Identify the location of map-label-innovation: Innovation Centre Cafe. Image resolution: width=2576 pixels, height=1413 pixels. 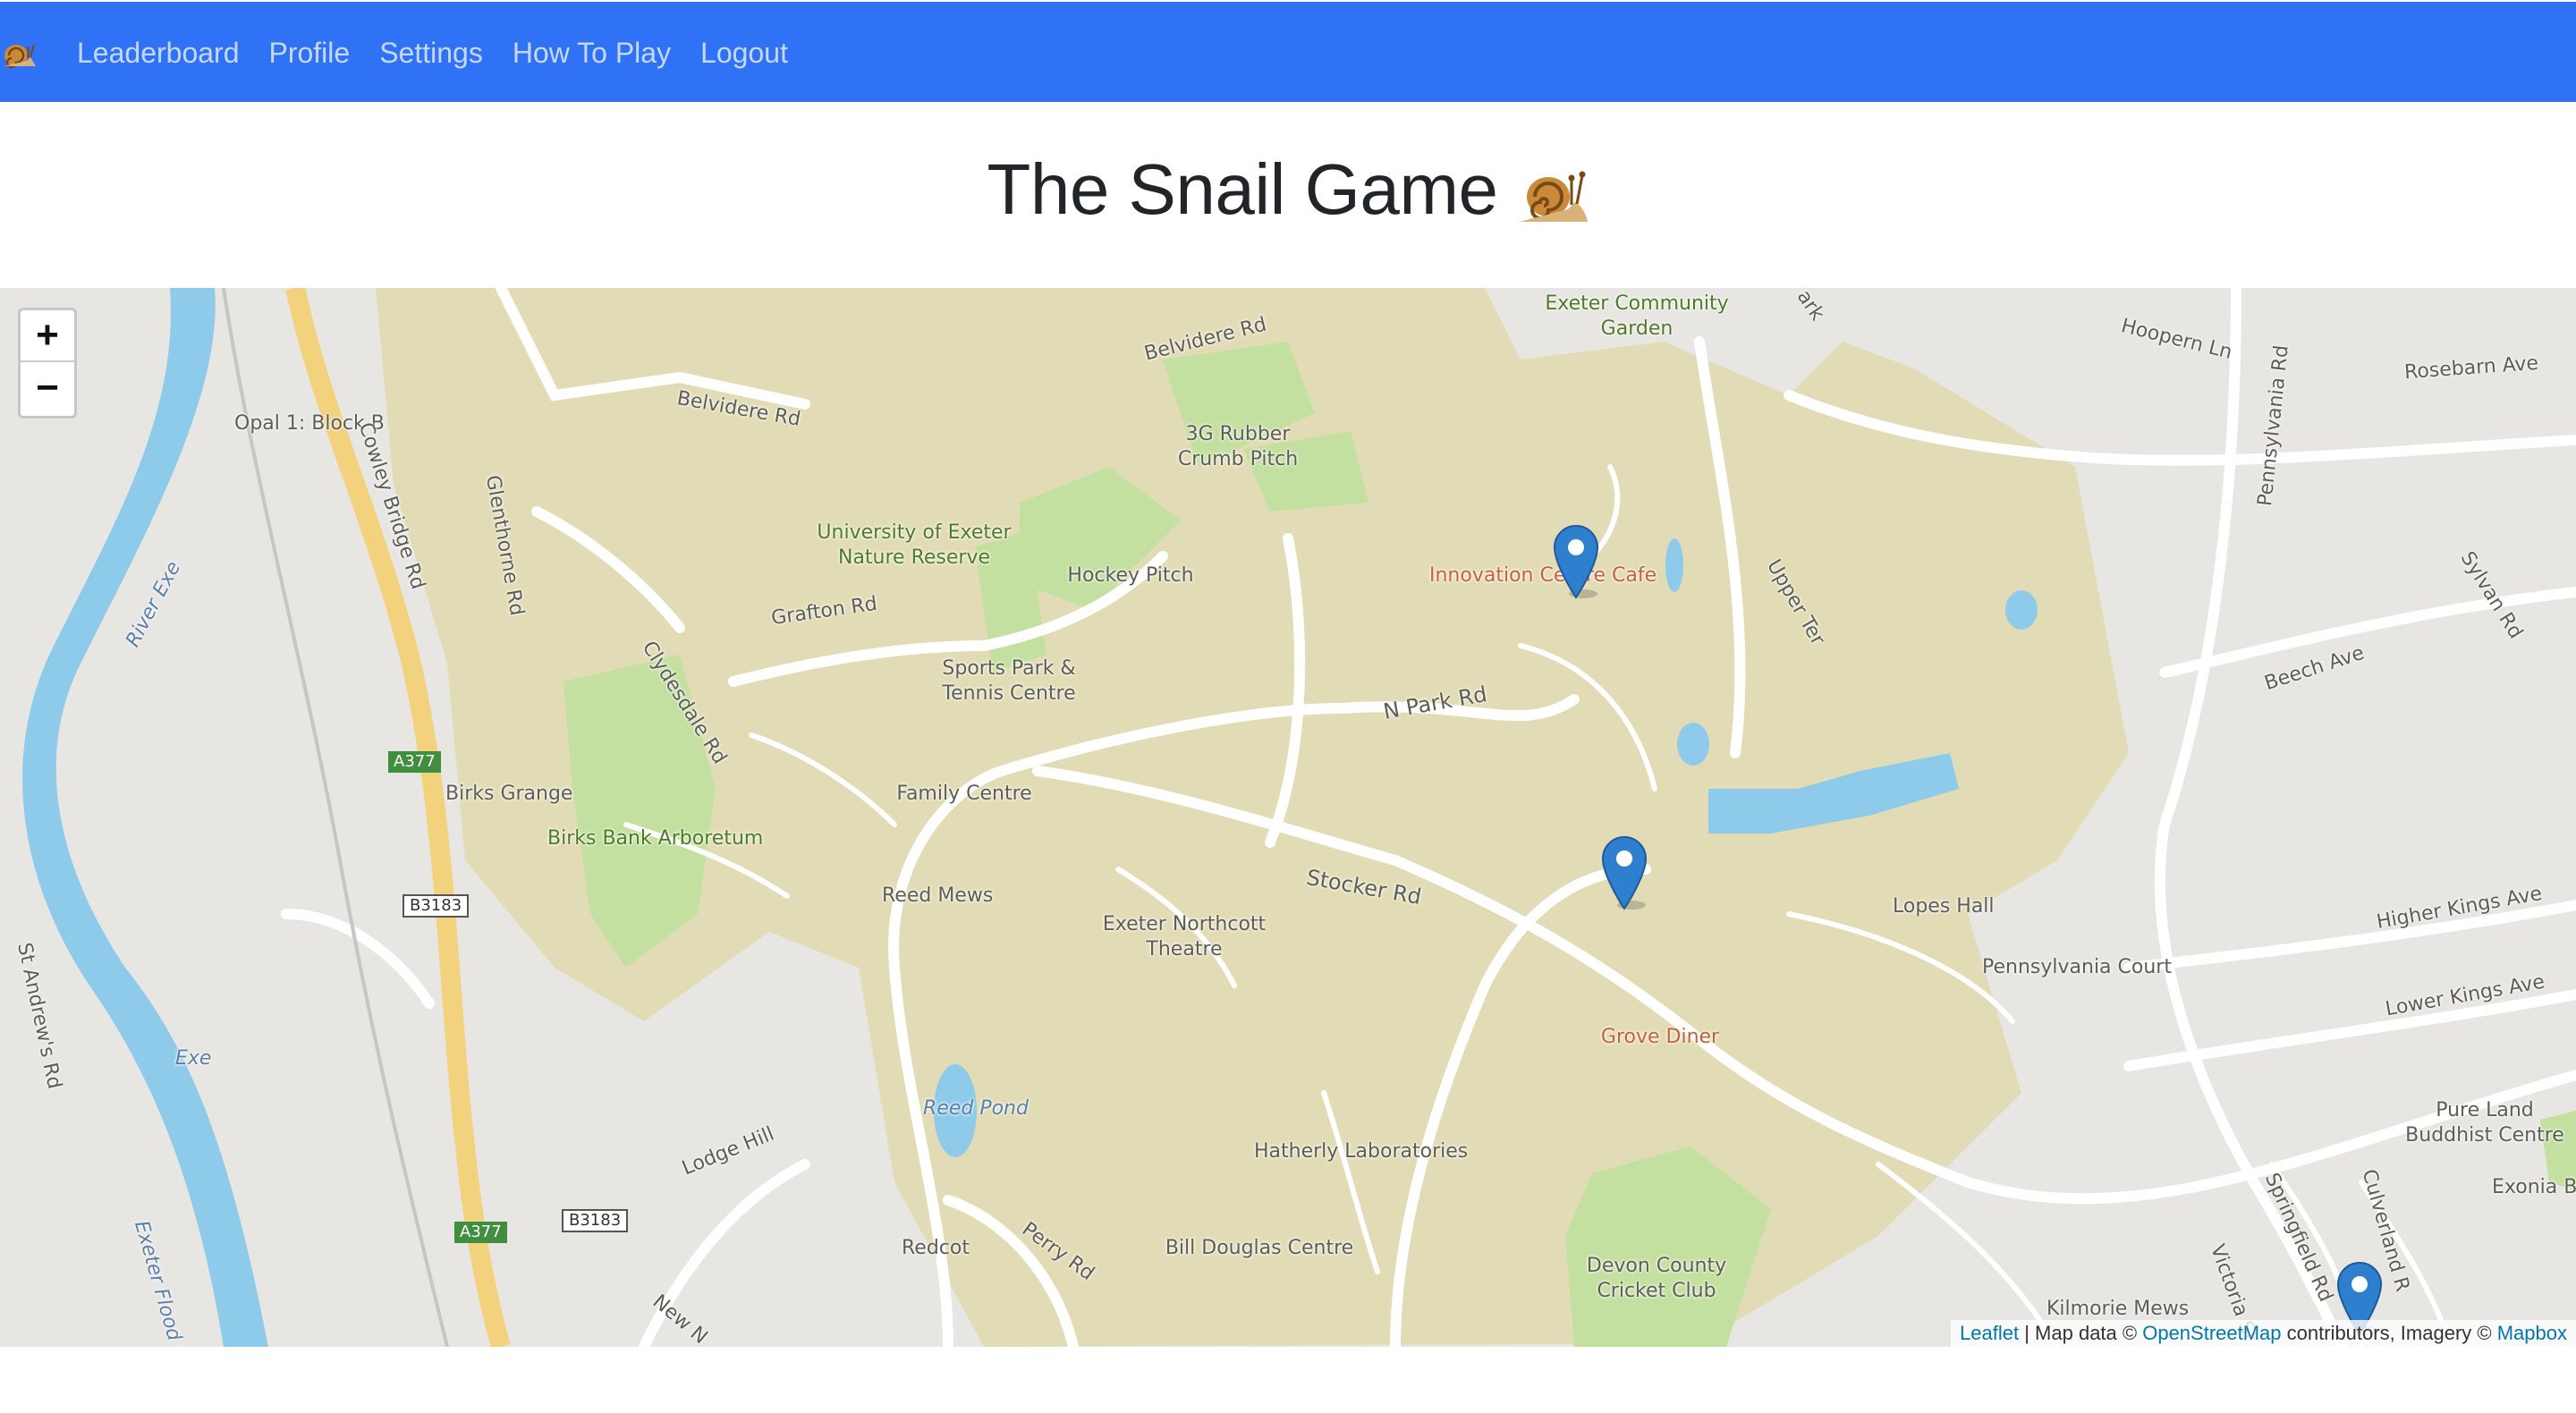
(1543, 575).